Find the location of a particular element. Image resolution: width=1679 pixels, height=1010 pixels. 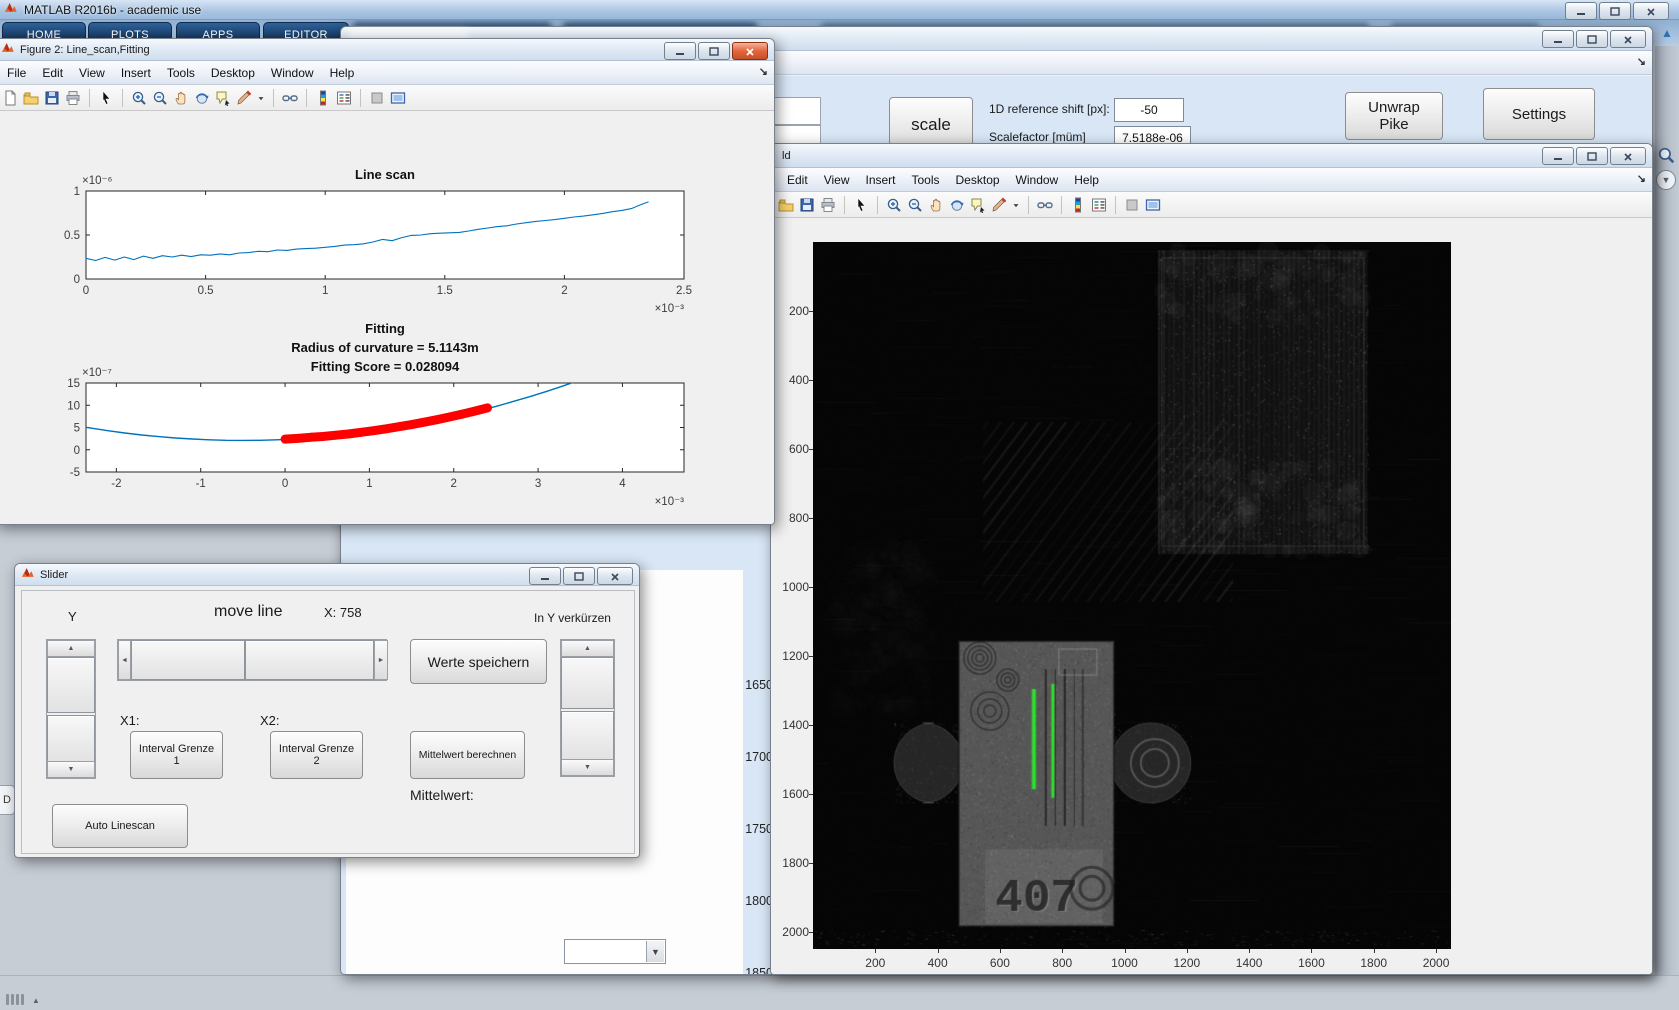

y-slider-left: ▲ ▼ is located at coordinates (71, 709).